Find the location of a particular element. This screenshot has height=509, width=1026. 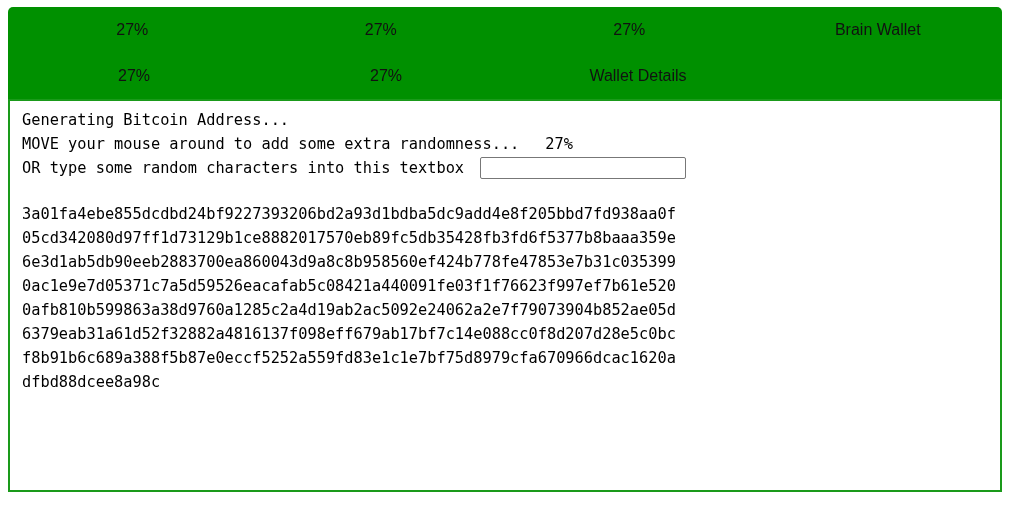

entropy-hex-line: 0afb810b599863a38d9760a1285c2a4d19ab2ac5092e24062a2e7f79073904b852ae05d is located at coordinates (349, 310).